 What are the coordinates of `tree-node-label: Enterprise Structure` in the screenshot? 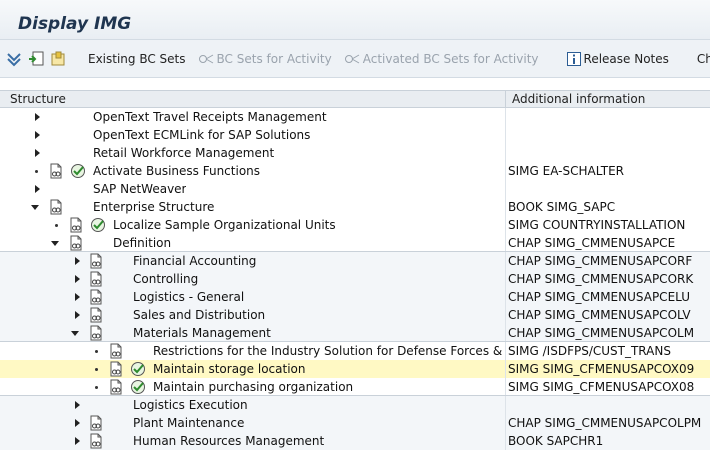 It's located at (153, 207).